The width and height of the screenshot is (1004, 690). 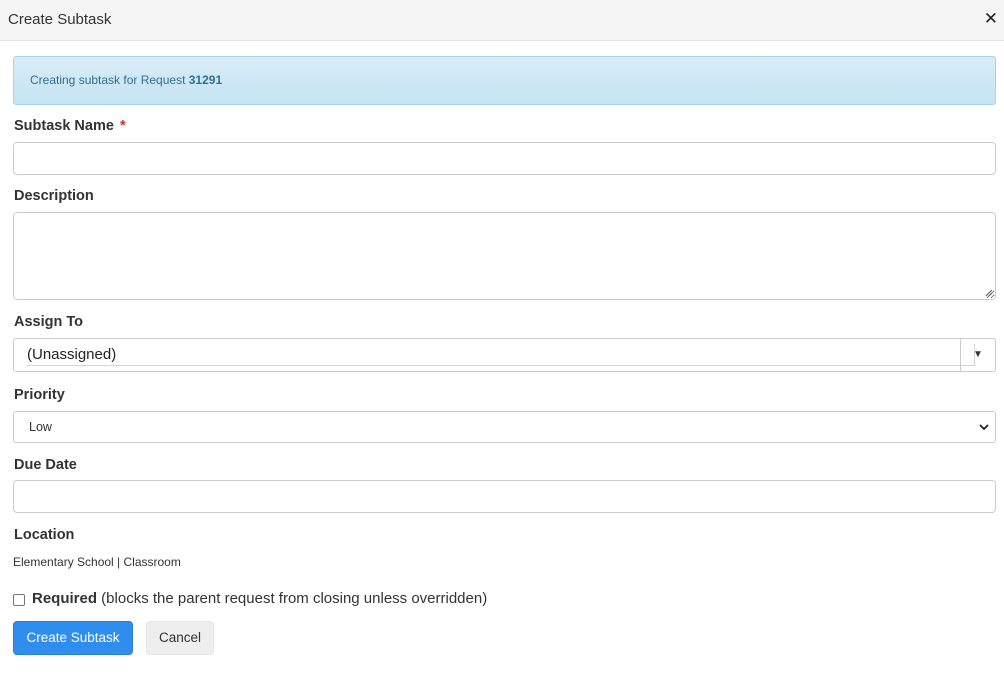 What do you see at coordinates (504, 427) in the screenshot?
I see `priority-select: Low` at bounding box center [504, 427].